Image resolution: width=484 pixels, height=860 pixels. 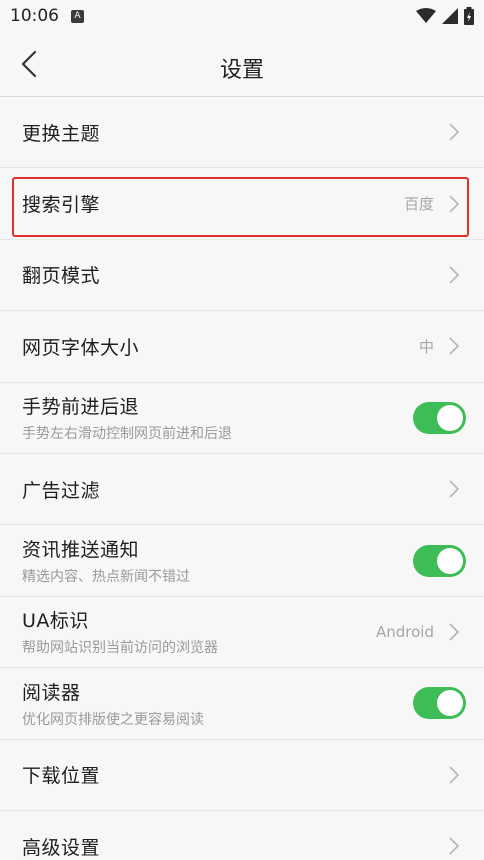 What do you see at coordinates (450, 16) in the screenshot?
I see `signal-icon` at bounding box center [450, 16].